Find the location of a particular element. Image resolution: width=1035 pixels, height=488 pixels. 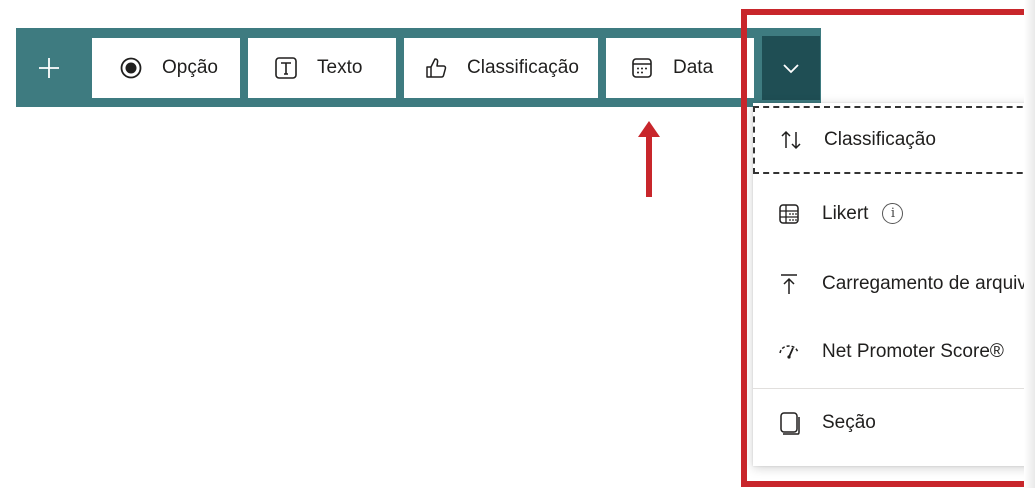

question-type-toolbar: Opção Texto Classificação Data is located at coordinates (418, 67).